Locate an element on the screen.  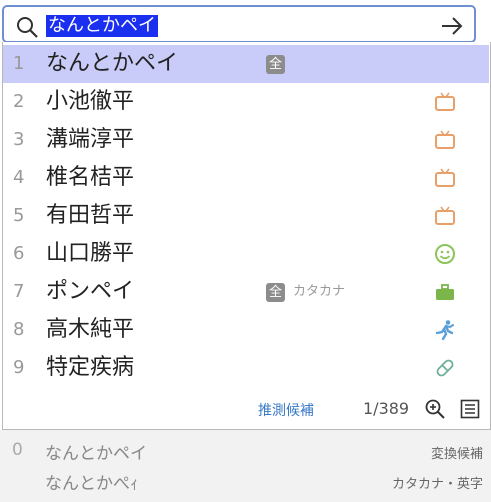
candidate-word: 椎名桔平 is located at coordinates (90, 177).